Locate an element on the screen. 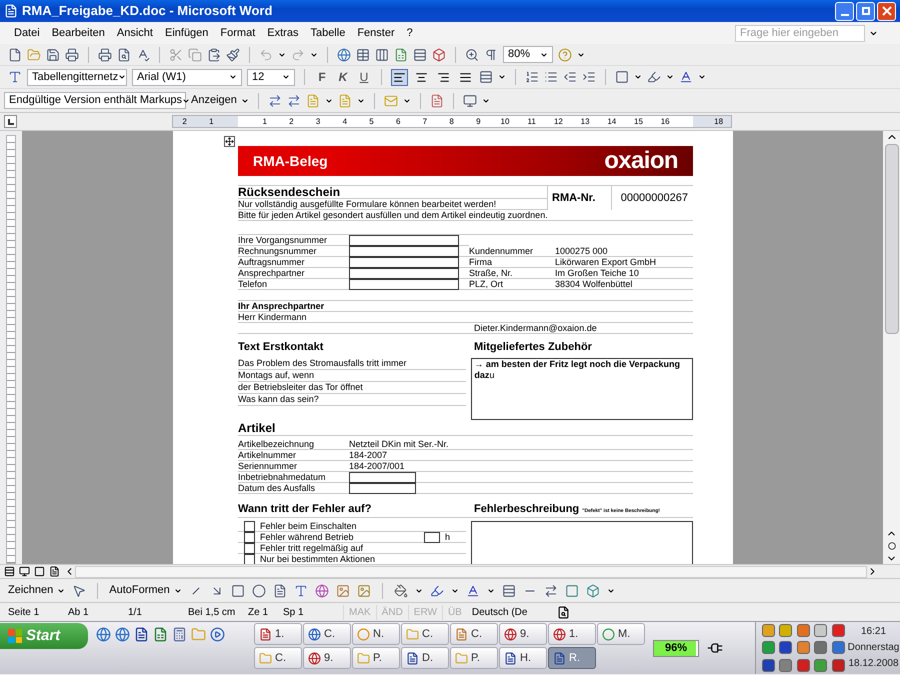 The height and width of the screenshot is (675, 900). pilcrow-icon is located at coordinates (491, 55).